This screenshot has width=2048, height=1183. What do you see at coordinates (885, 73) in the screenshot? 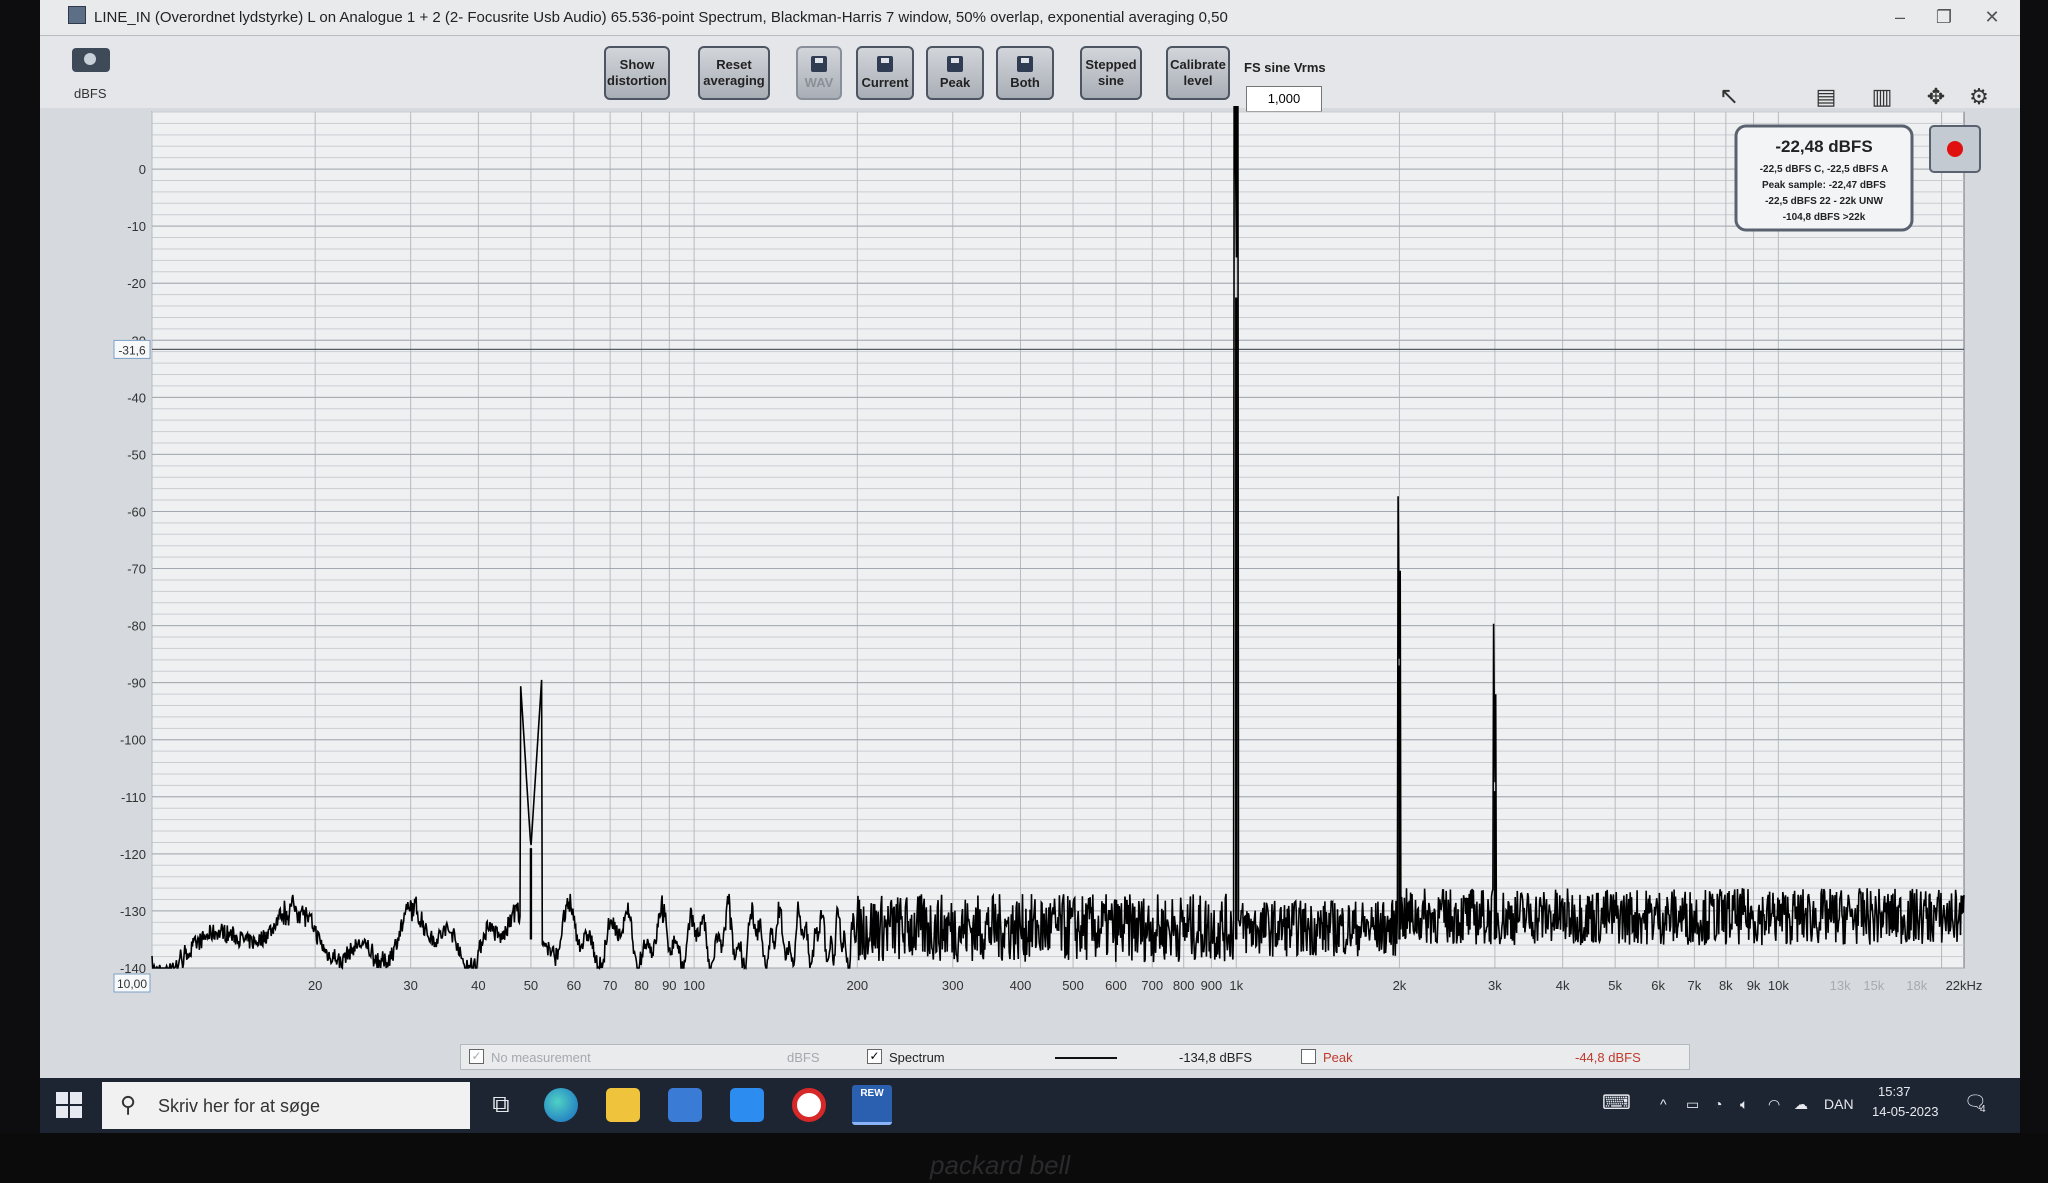
I see `save-current-button: Current` at bounding box center [885, 73].